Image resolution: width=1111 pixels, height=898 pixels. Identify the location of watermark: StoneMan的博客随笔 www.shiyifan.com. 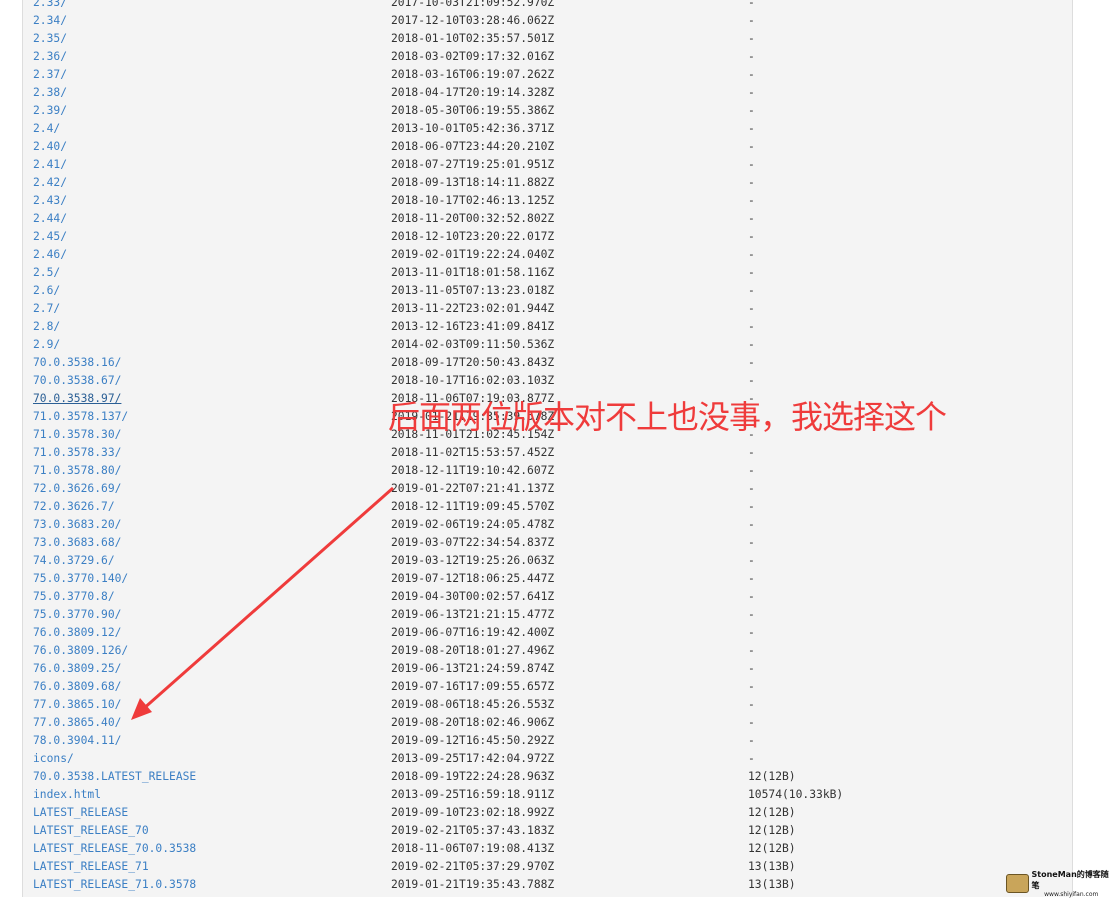
(1058, 883).